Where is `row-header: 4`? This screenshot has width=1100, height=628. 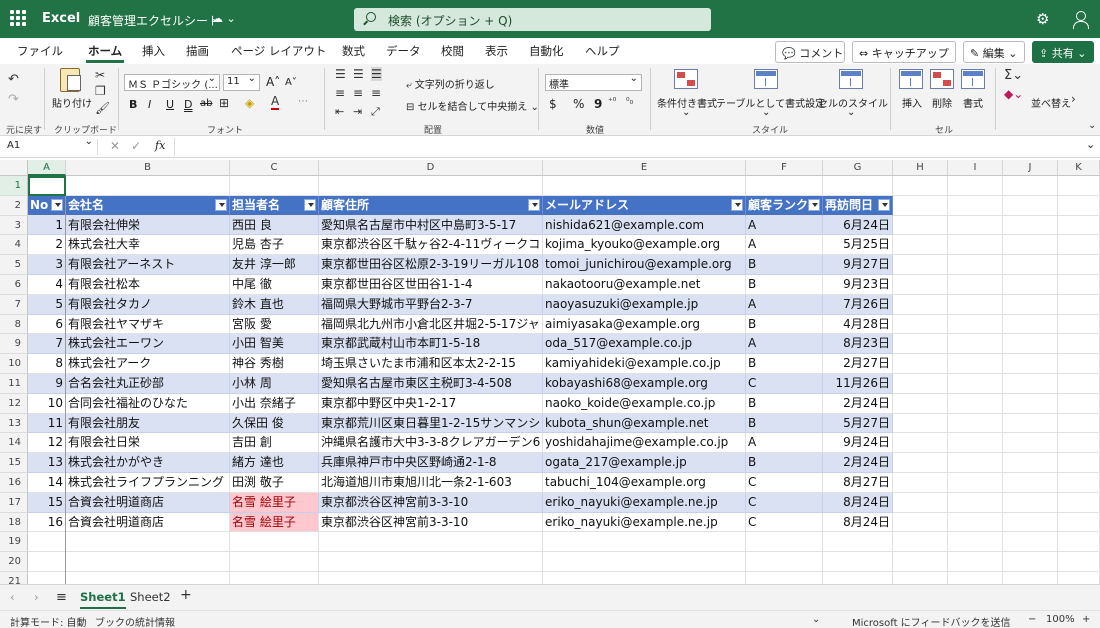
row-header: 4 is located at coordinates (14, 245).